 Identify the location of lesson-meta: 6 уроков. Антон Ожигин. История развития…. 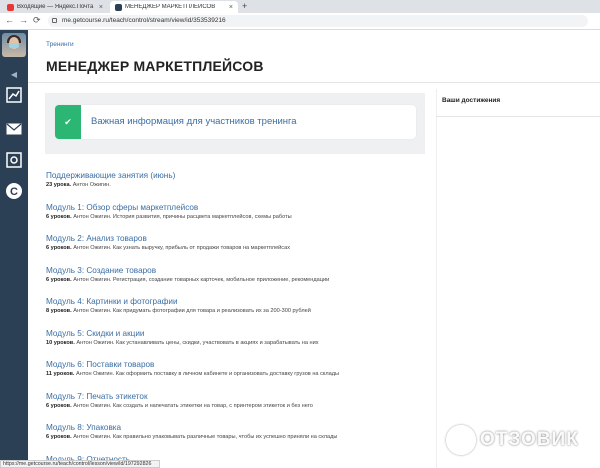
(169, 216).